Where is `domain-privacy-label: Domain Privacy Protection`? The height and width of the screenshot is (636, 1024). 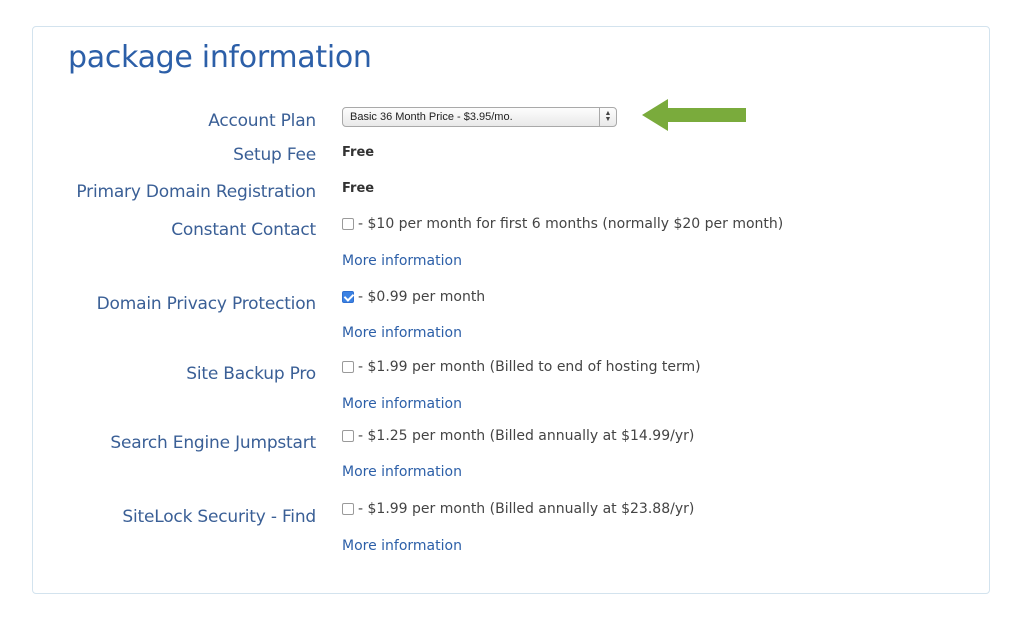 domain-privacy-label: Domain Privacy Protection is located at coordinates (206, 304).